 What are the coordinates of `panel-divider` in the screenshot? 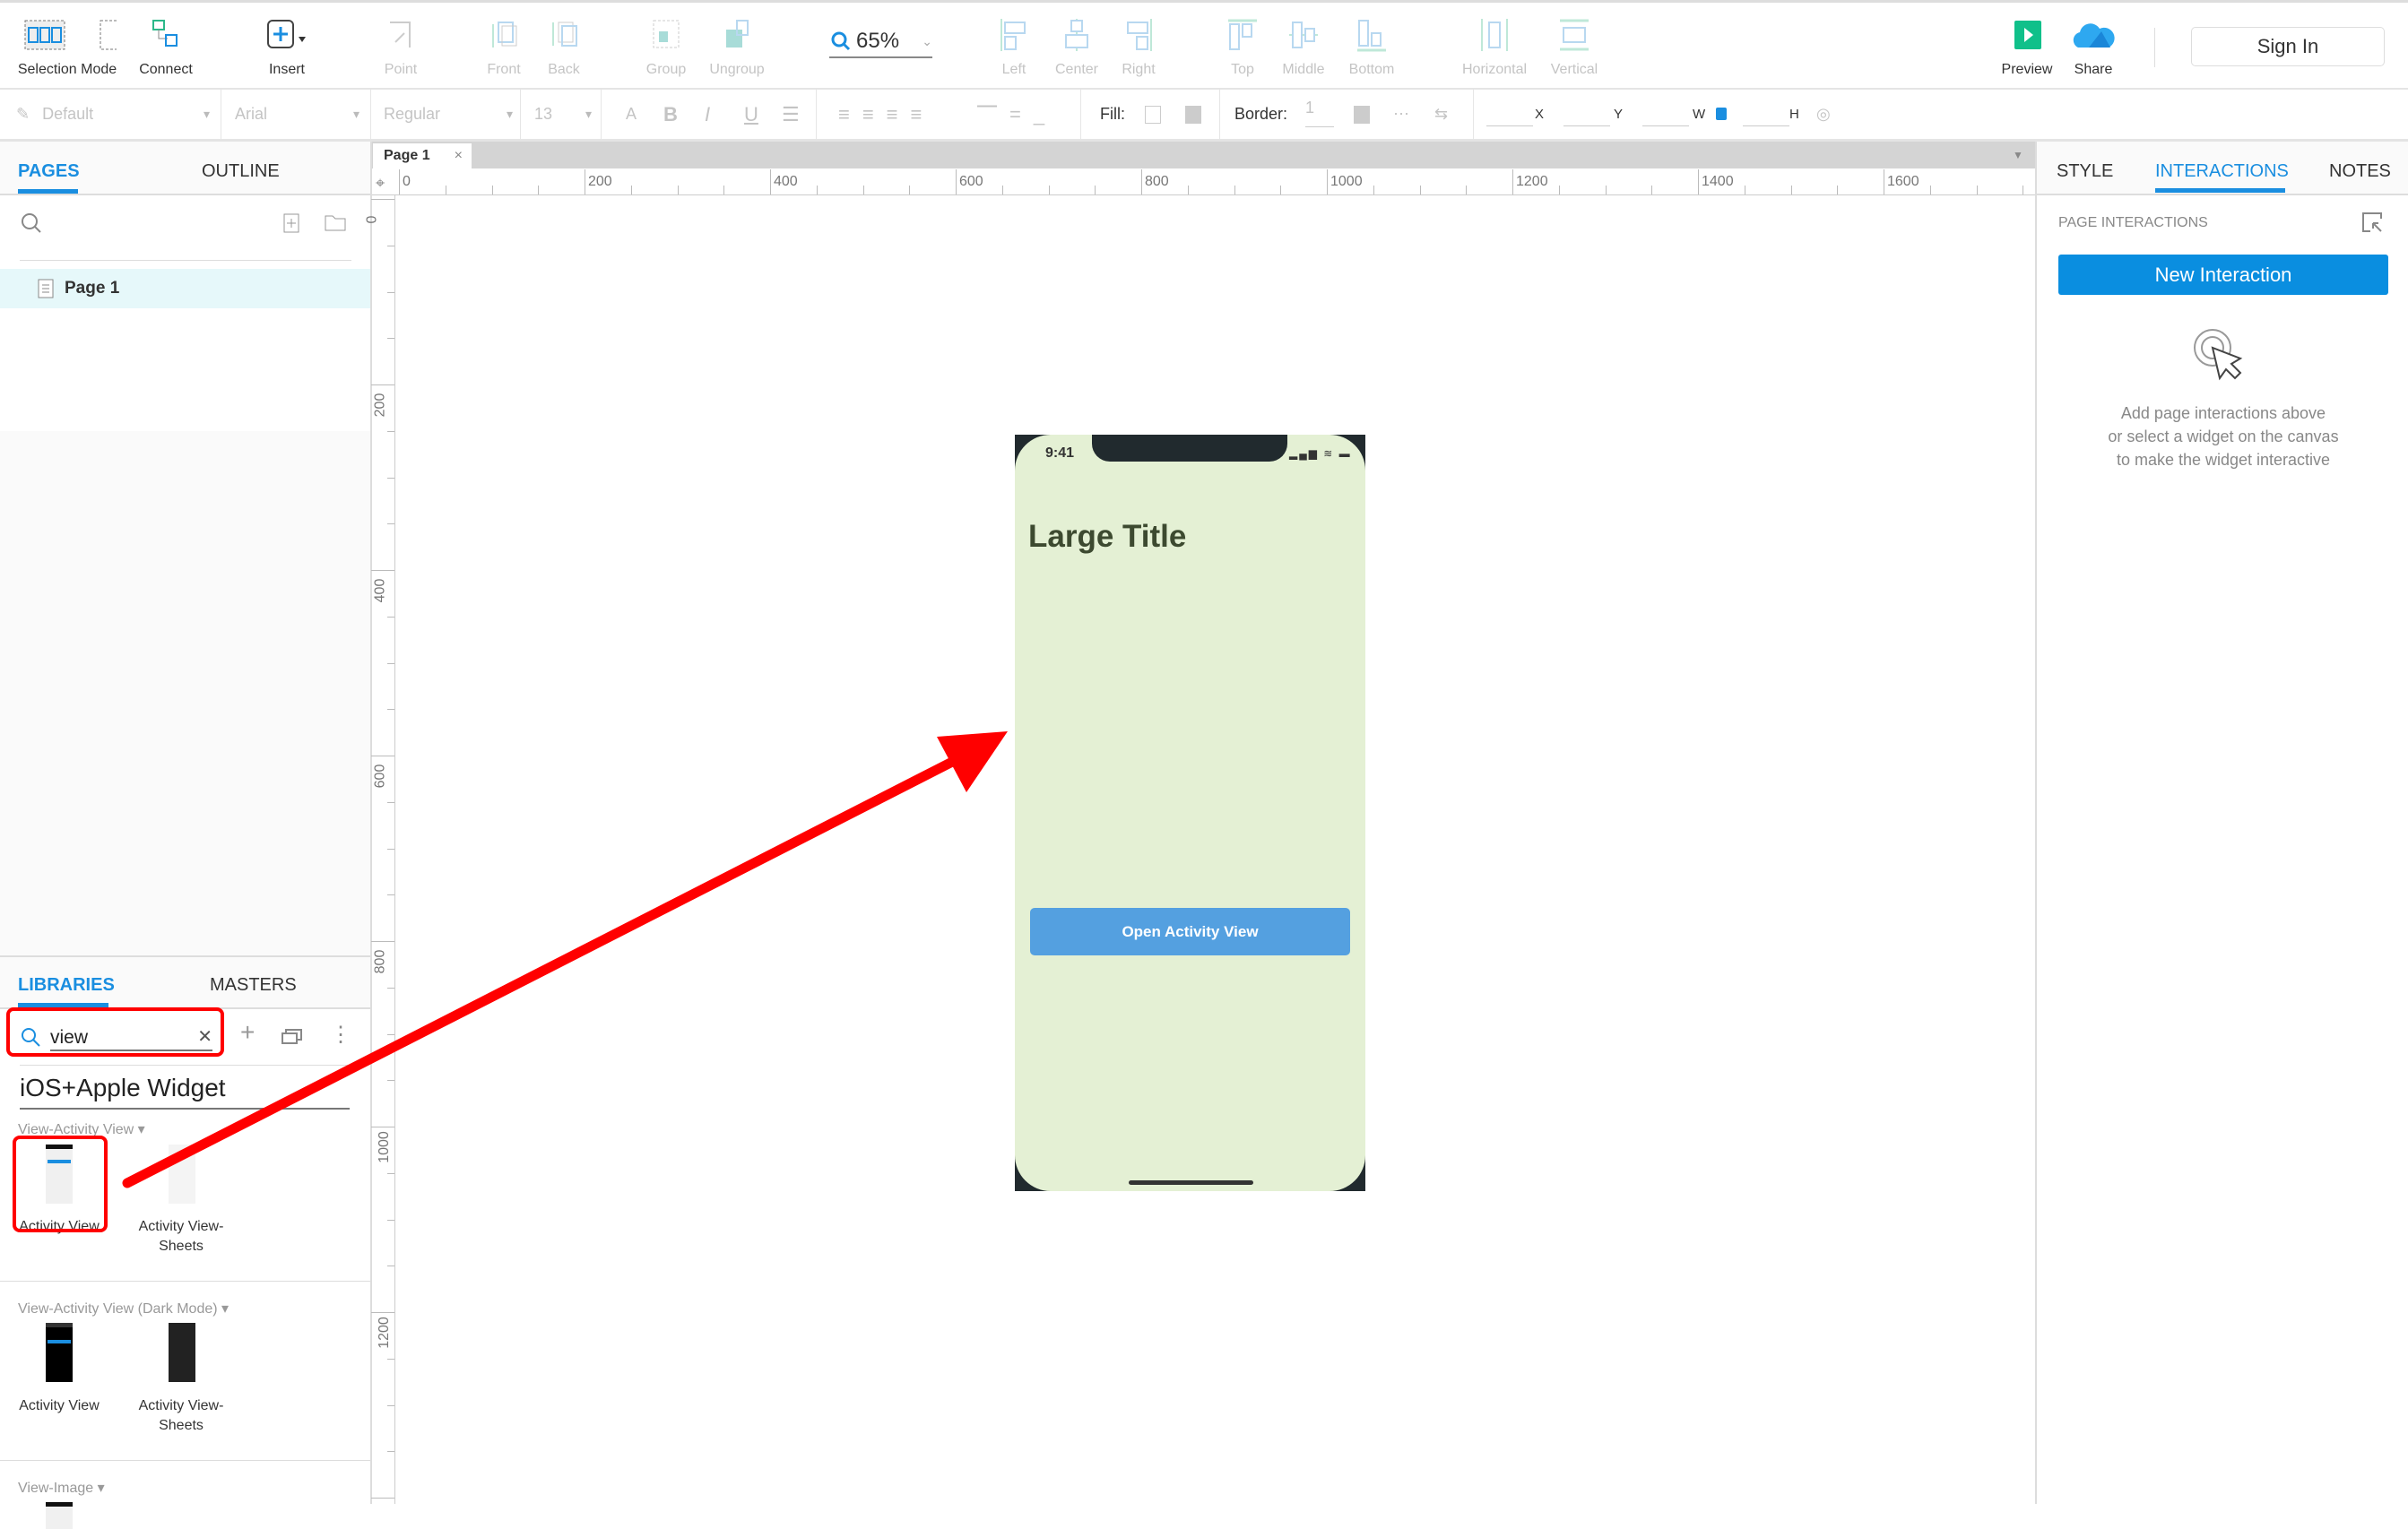 It's located at (185, 956).